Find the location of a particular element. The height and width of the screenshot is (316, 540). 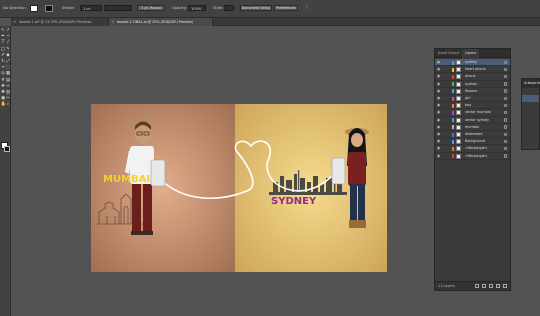

locate-object-icon is located at coordinates (484, 286).